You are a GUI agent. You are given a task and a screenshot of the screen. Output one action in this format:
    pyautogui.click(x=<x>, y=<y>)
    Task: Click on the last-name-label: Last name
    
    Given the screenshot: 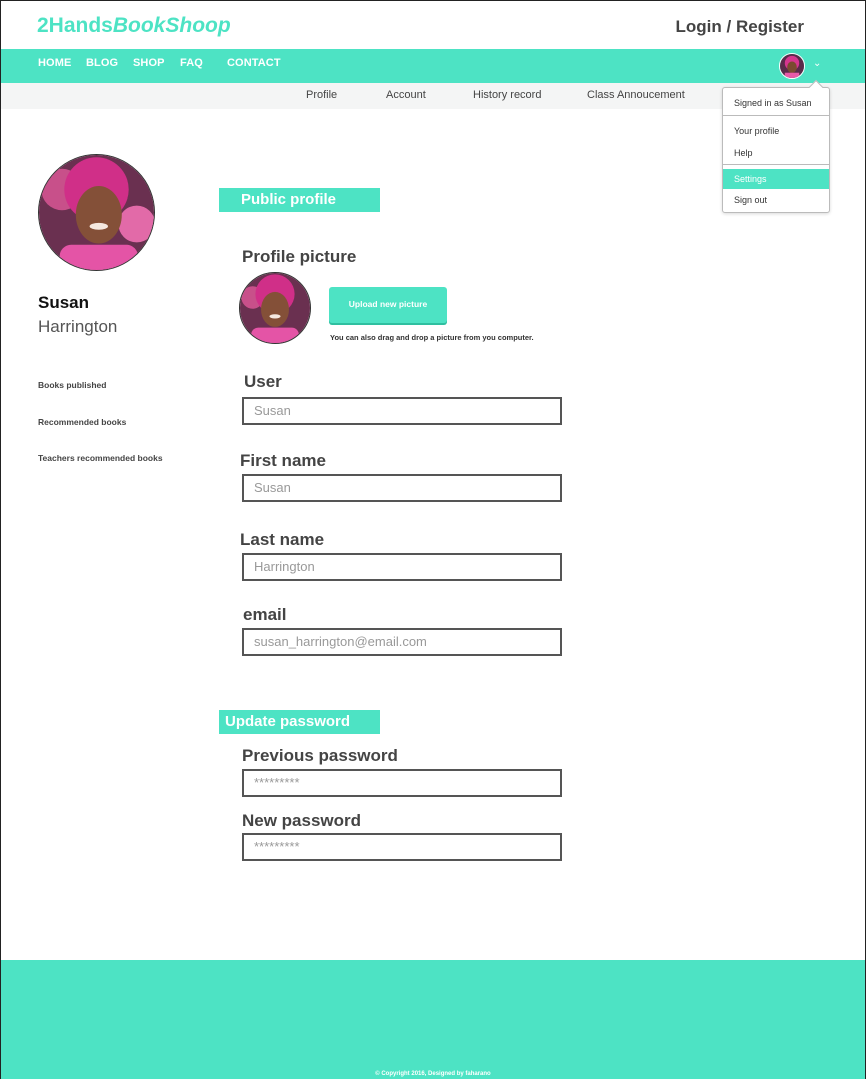 What is the action you would take?
    pyautogui.click(x=282, y=539)
    